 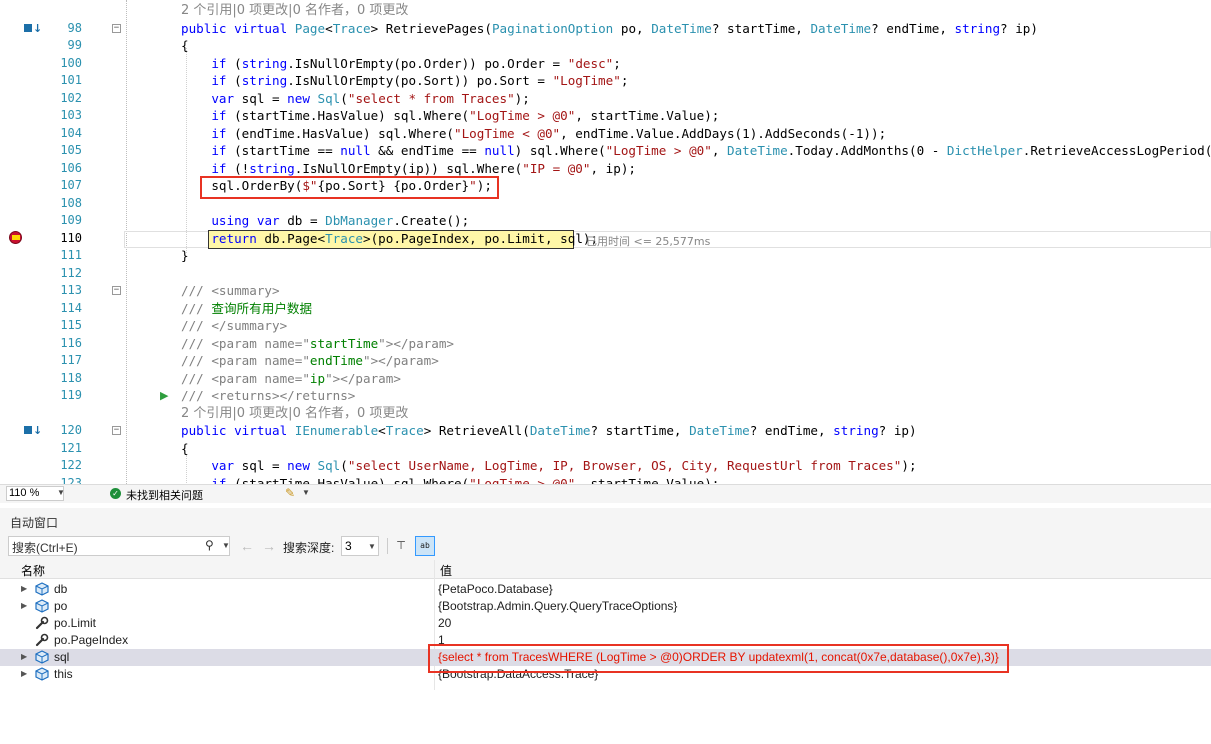 What do you see at coordinates (605, 326) in the screenshot?
I see `code-line: 115 /// </summary>` at bounding box center [605, 326].